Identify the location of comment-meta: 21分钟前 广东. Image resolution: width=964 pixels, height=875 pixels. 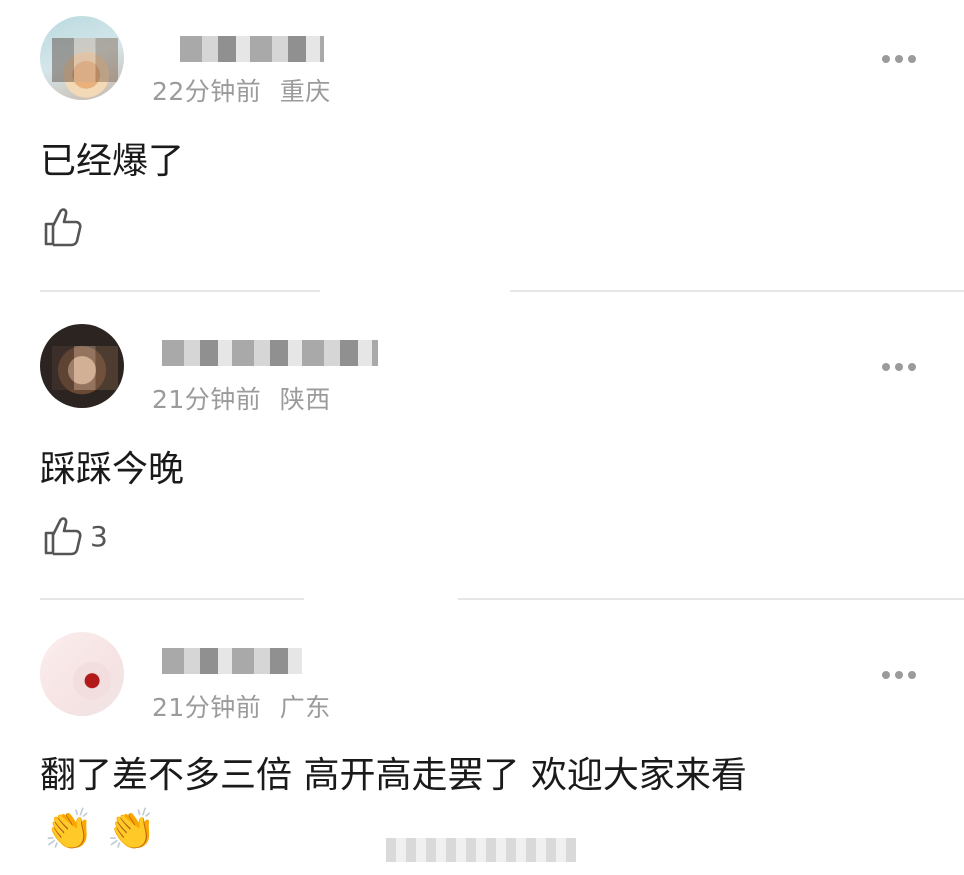
(241, 706).